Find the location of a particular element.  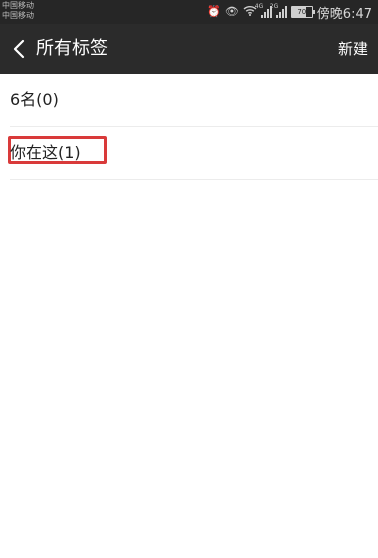

battery-icon: 70 is located at coordinates (302, 12).